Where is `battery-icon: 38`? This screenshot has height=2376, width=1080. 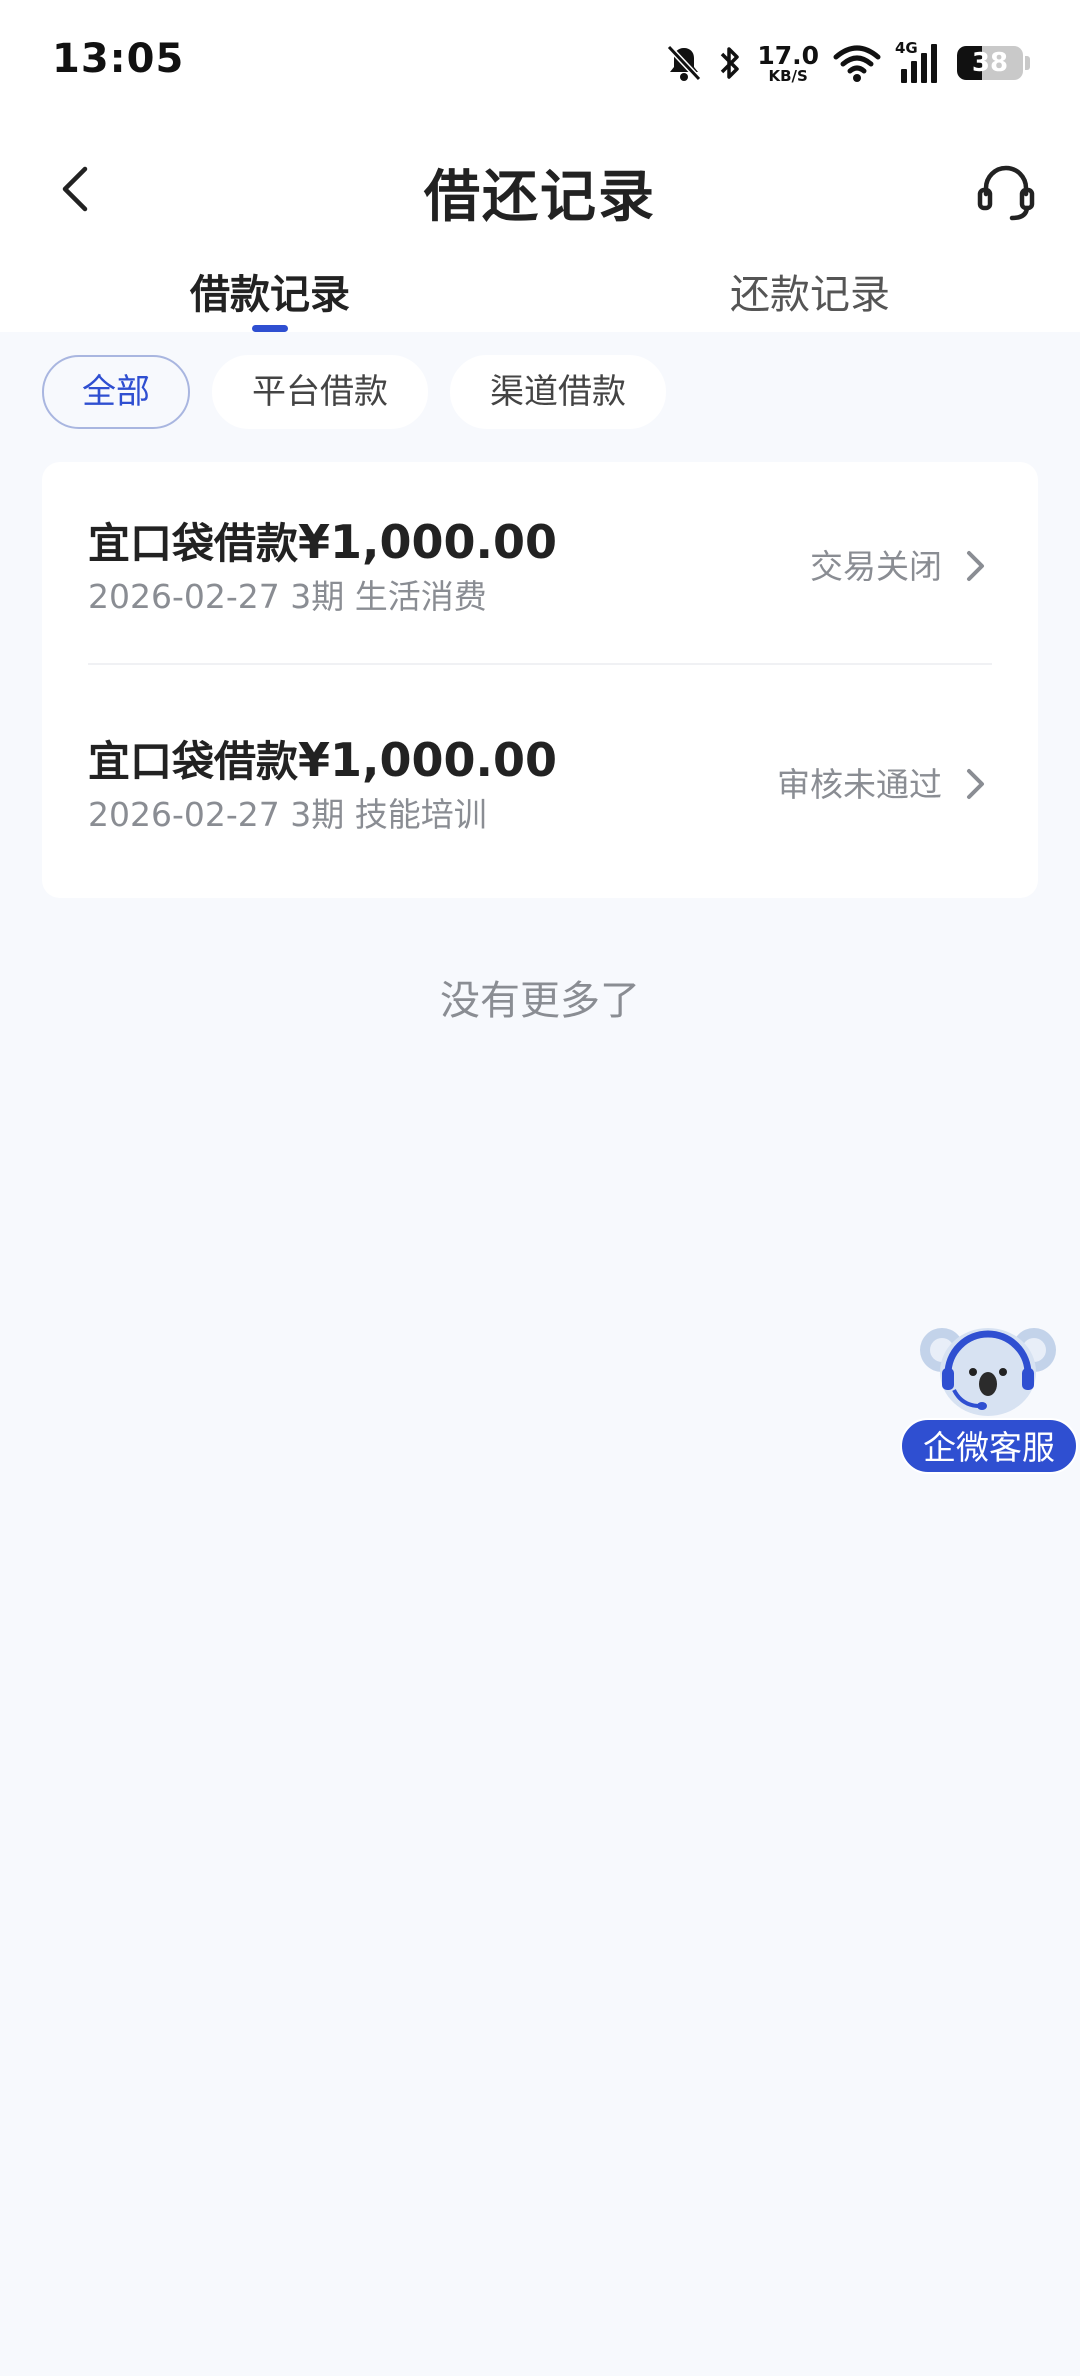 battery-icon: 38 is located at coordinates (990, 63).